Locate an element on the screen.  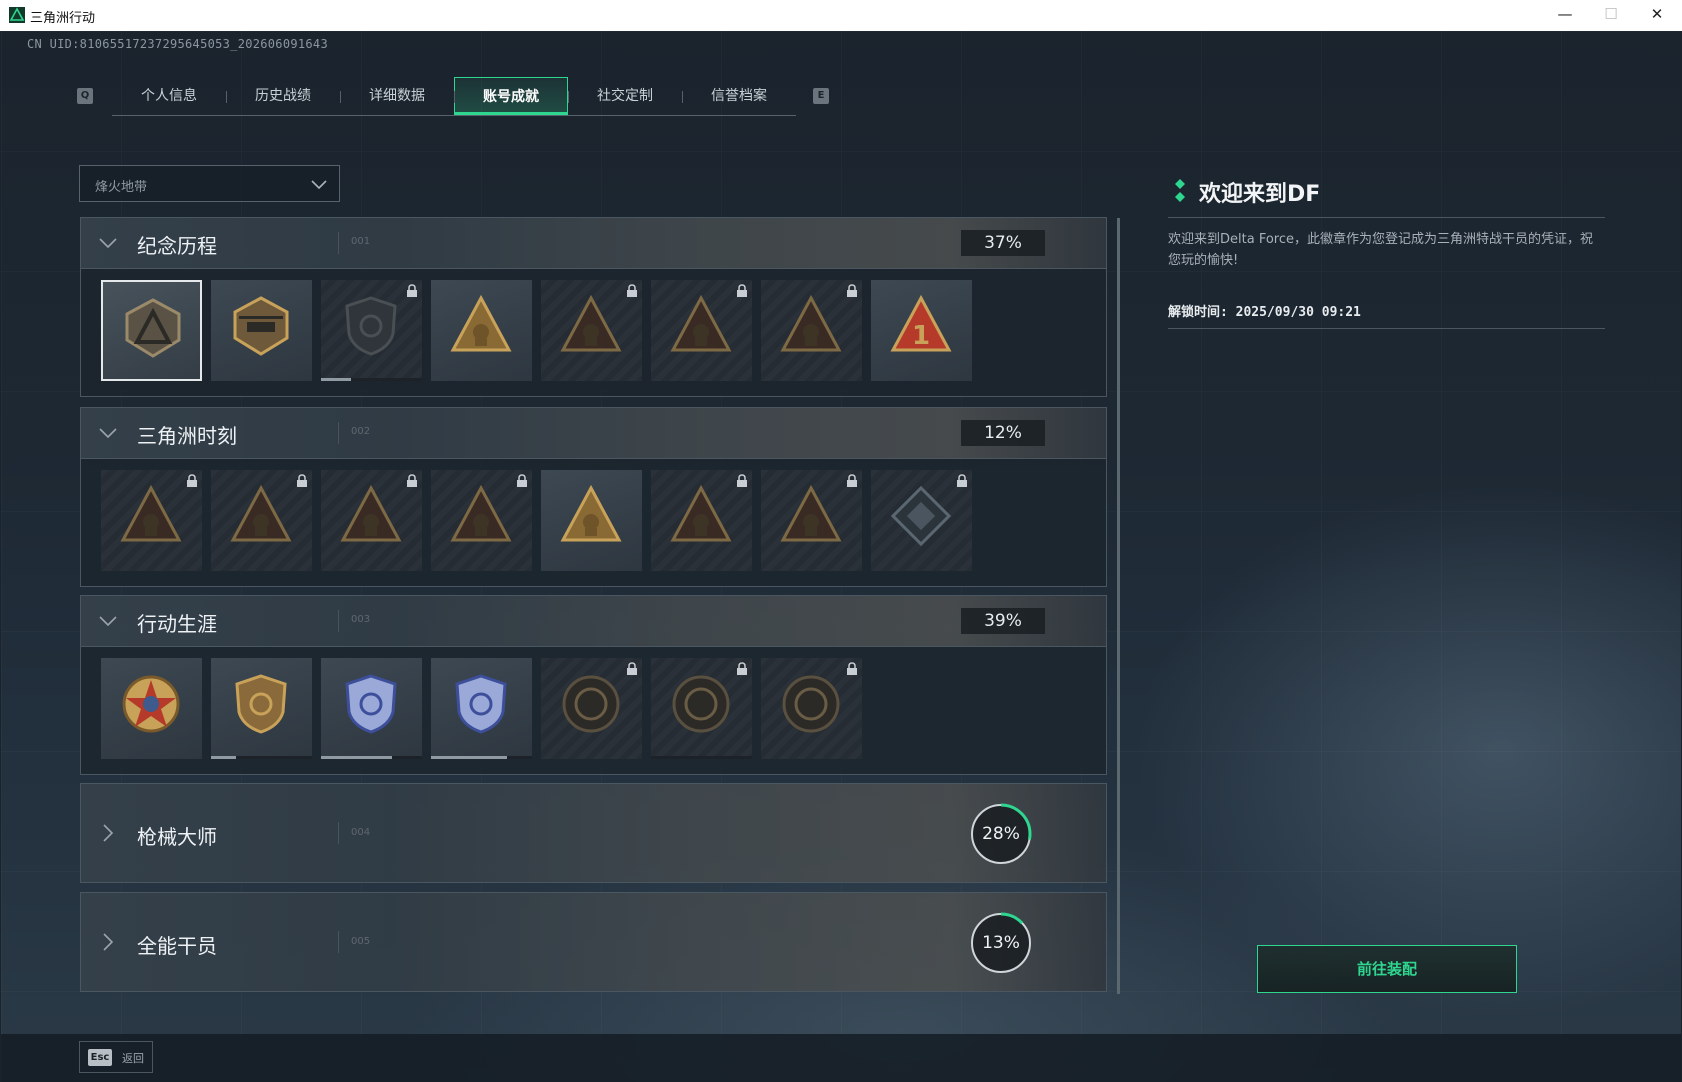
back-button: Esc 返回 is located at coordinates (116, 1057).